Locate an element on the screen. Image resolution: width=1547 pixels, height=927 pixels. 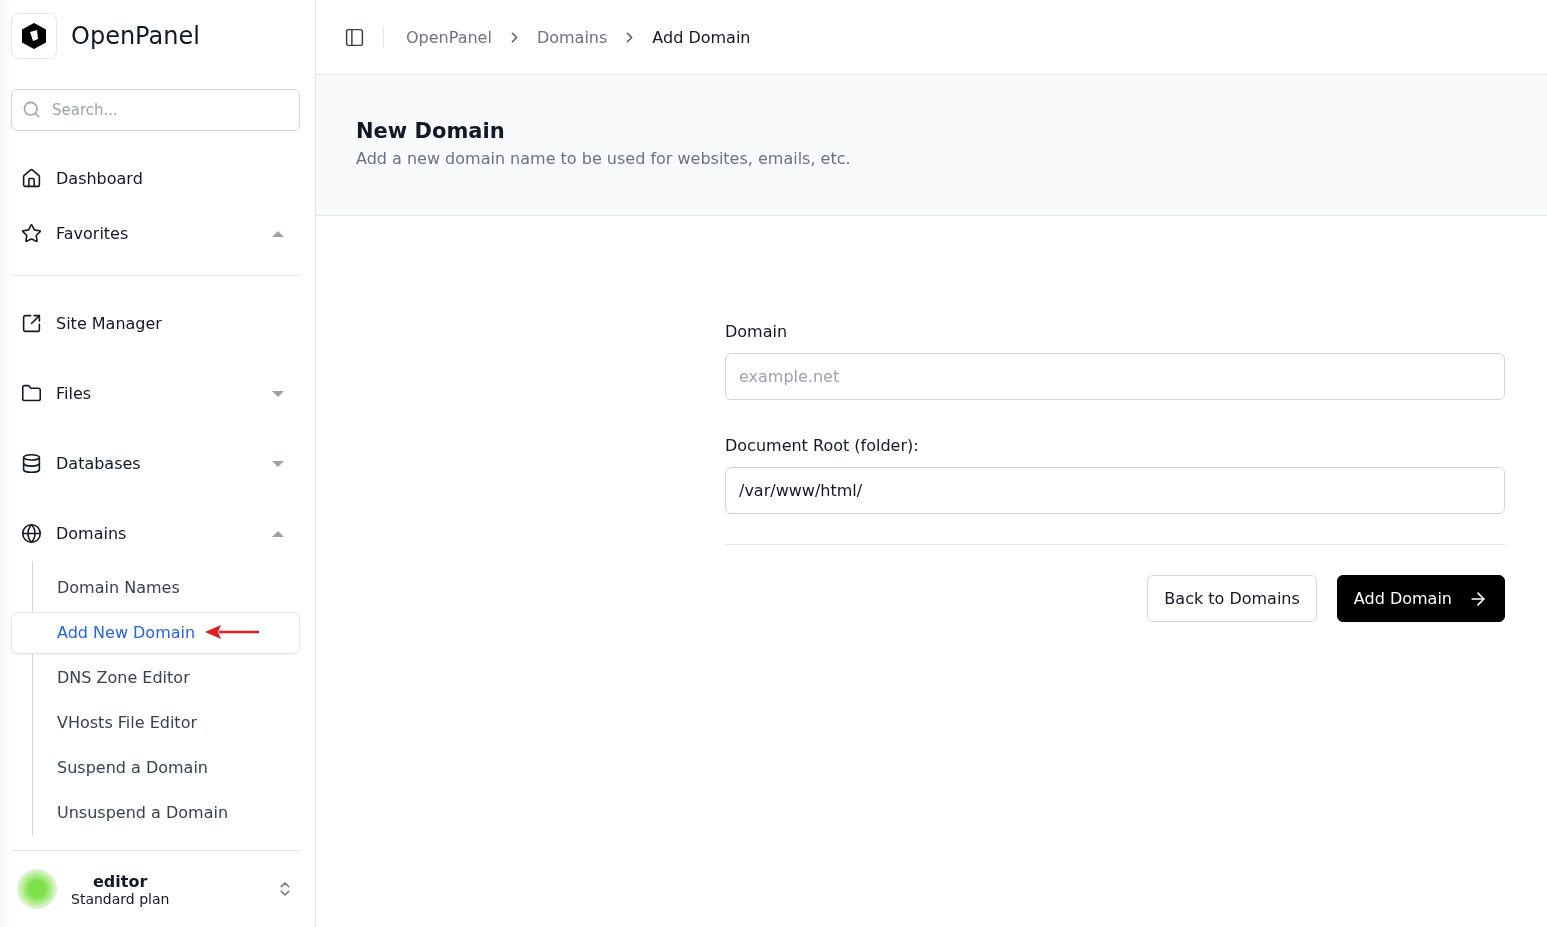
nav-subitem: VHosts File Editor is located at coordinates (155, 722).